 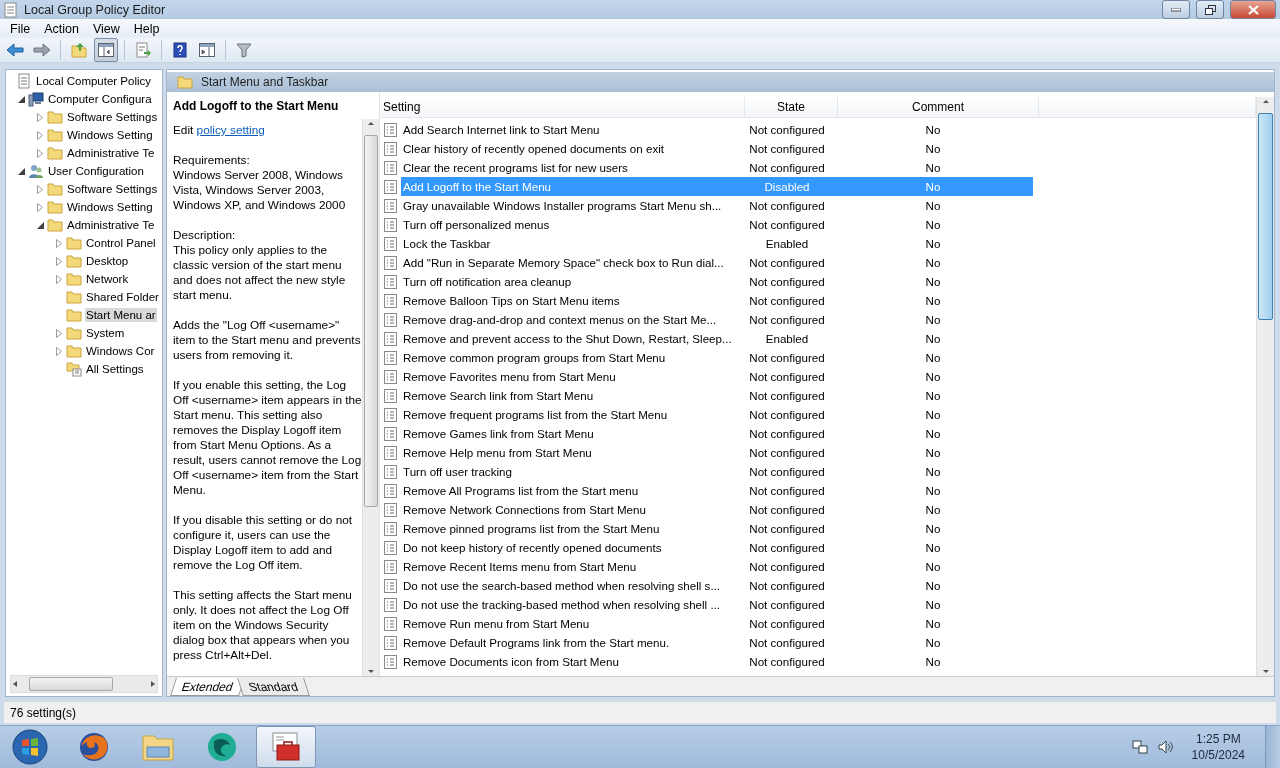 What do you see at coordinates (153, 684) in the screenshot?
I see `scroll-right-arrow-icon` at bounding box center [153, 684].